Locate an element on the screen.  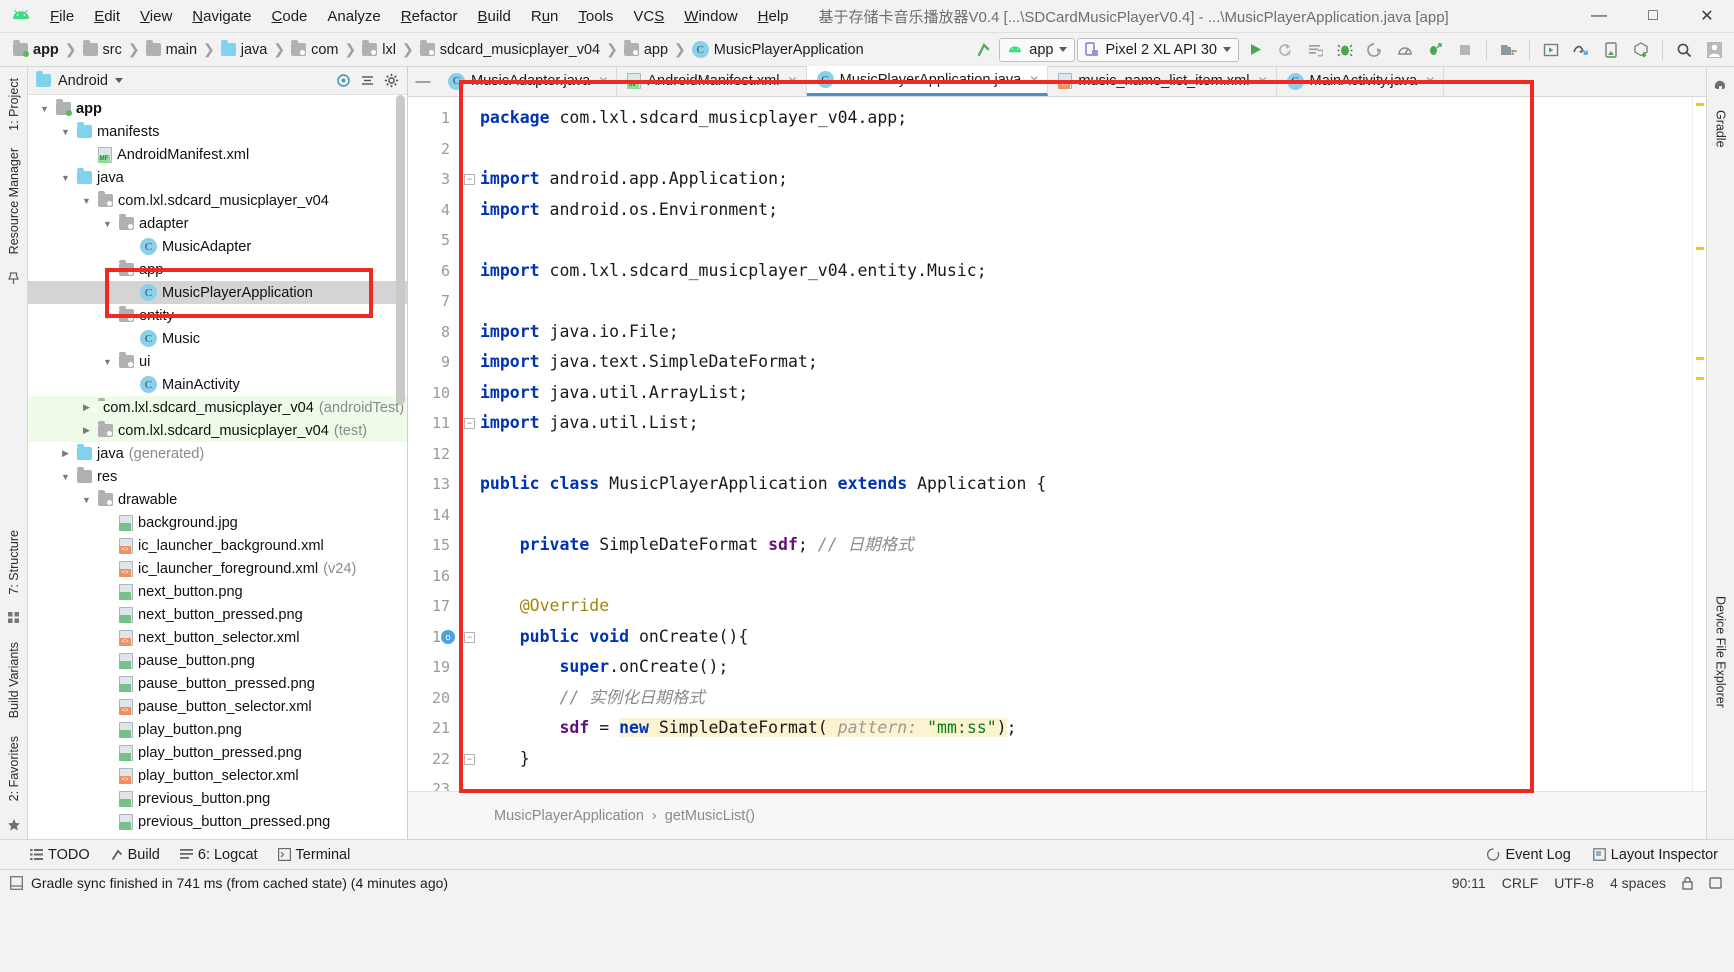
tree-item-entity: ▼ entity is located at coordinates (217, 315).